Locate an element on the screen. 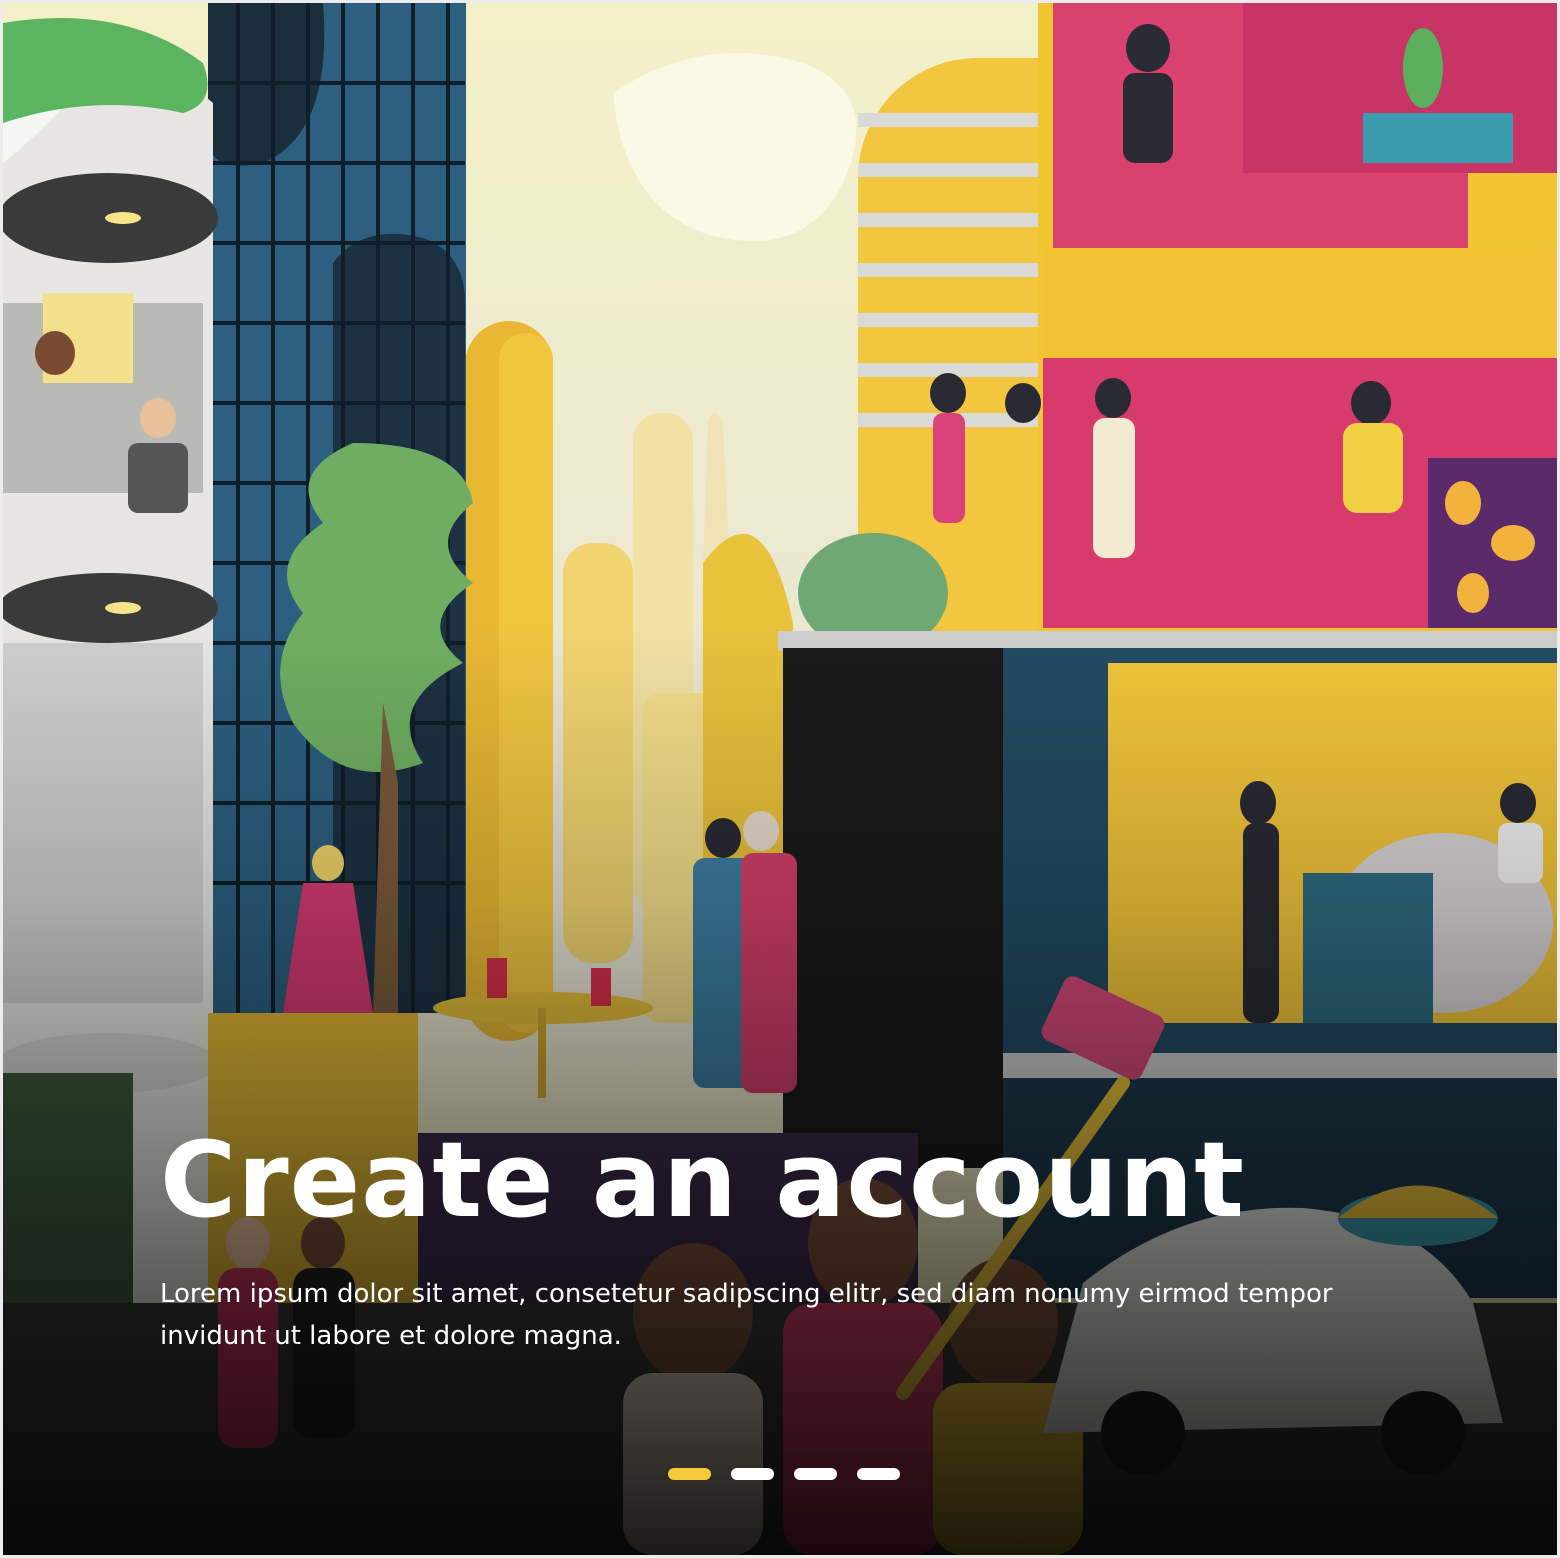  slide-title: Create an account is located at coordinates (702, 1180).